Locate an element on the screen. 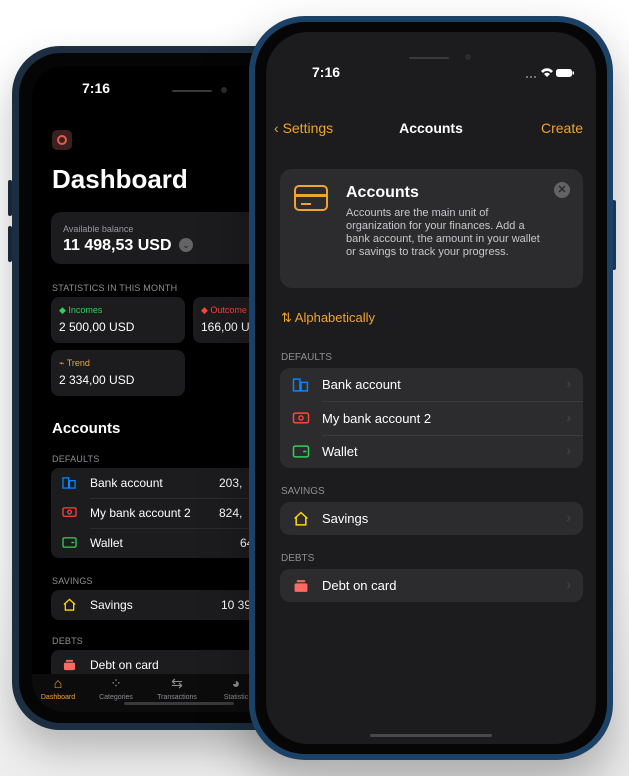  account-row-bank-2: My bank account 2 › is located at coordinates (431, 418).